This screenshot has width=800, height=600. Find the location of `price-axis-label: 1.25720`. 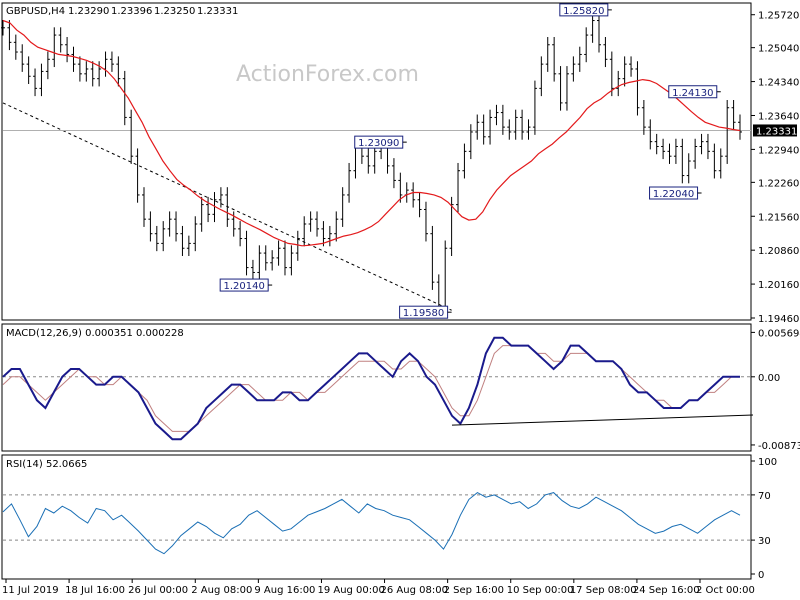

price-axis-label: 1.25720 is located at coordinates (778, 16).